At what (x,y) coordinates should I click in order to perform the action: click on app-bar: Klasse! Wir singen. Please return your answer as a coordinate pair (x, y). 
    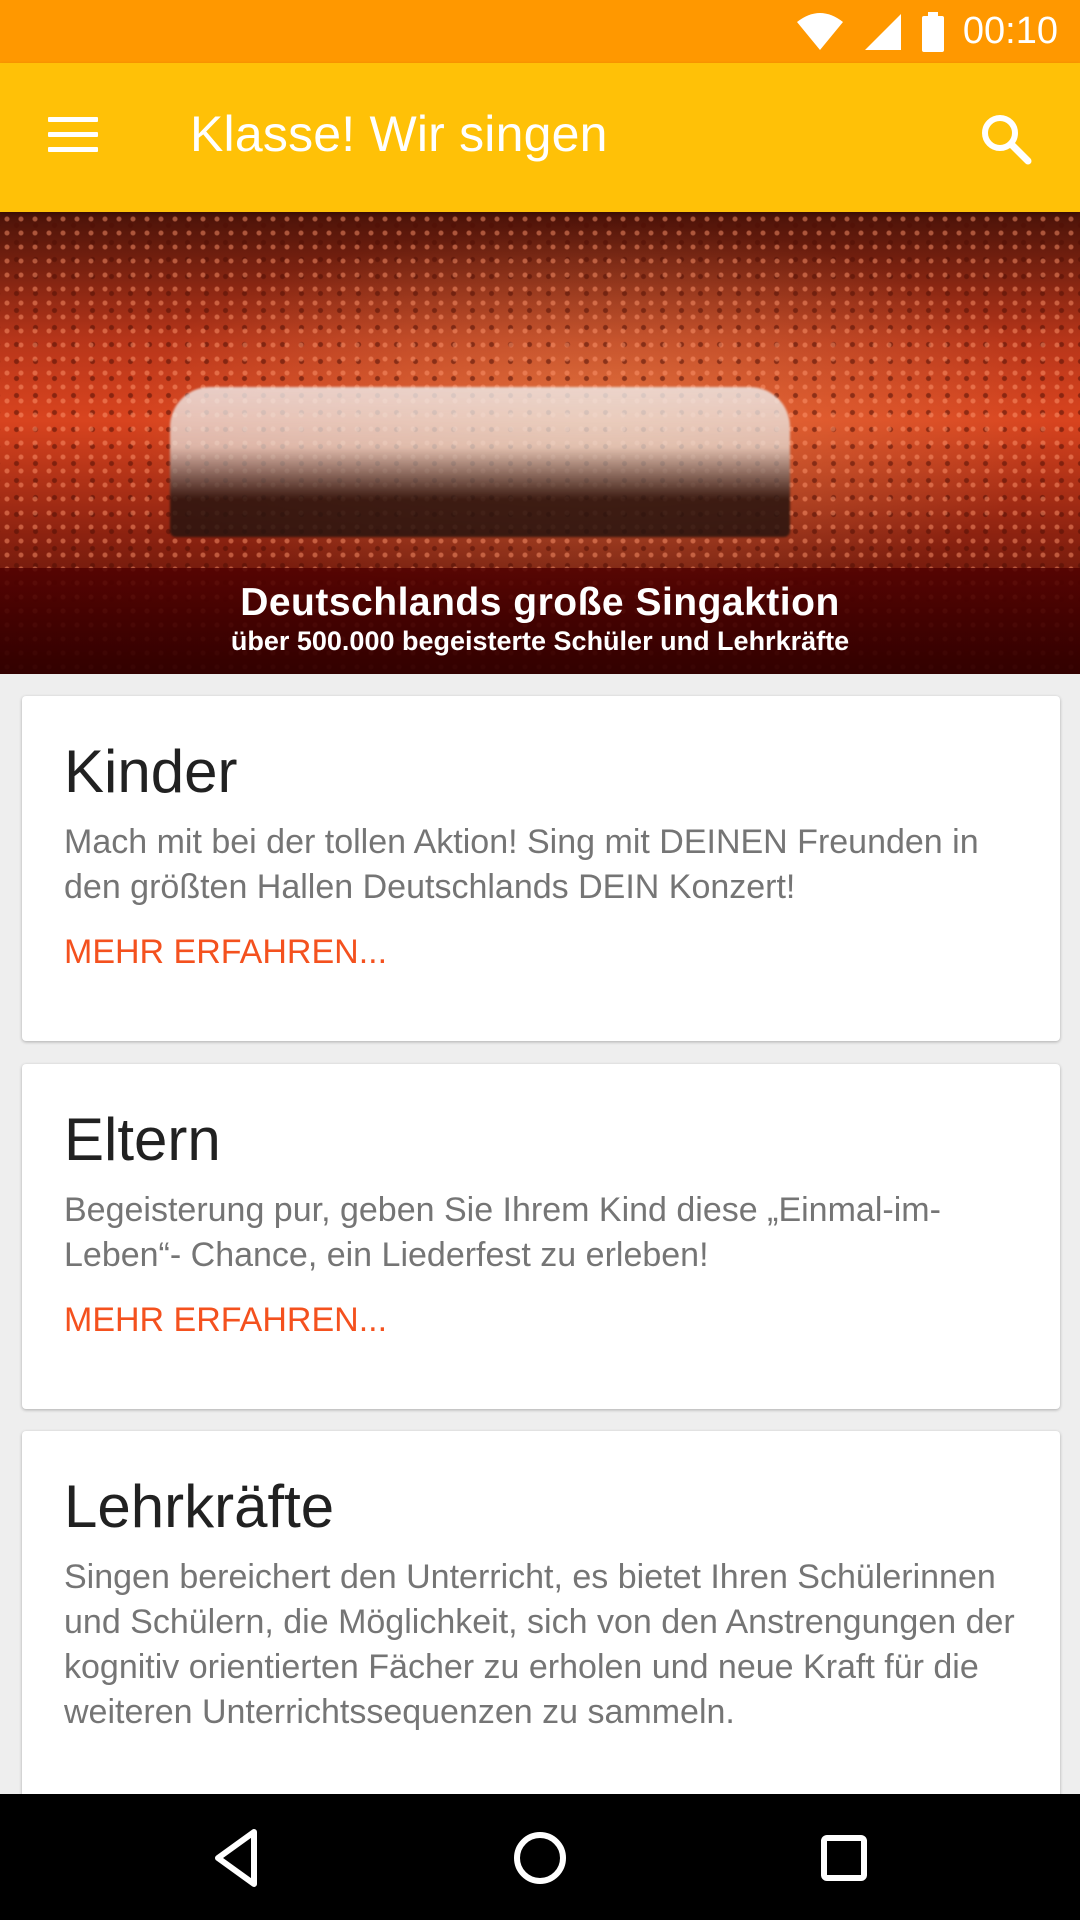
    Looking at the image, I should click on (540, 137).